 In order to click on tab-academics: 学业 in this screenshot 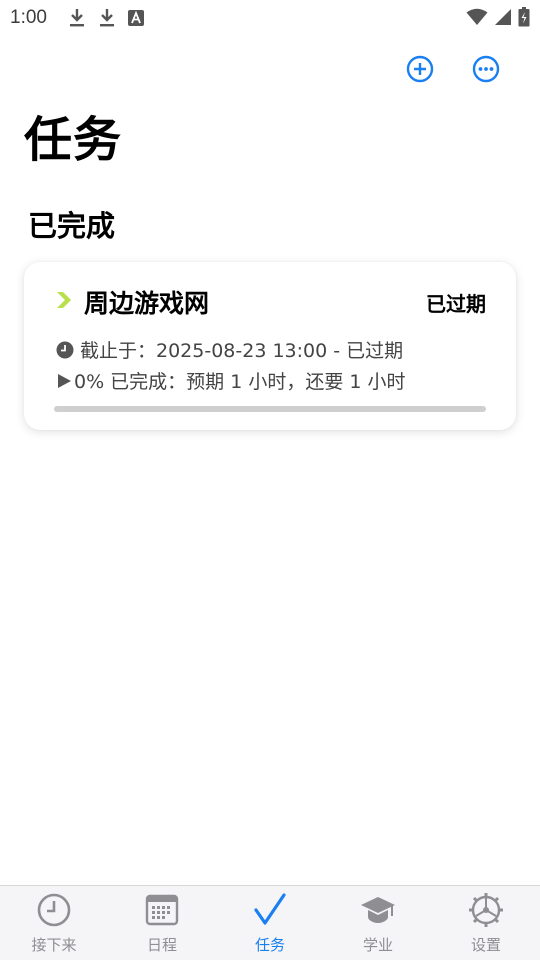, I will do `click(378, 923)`.